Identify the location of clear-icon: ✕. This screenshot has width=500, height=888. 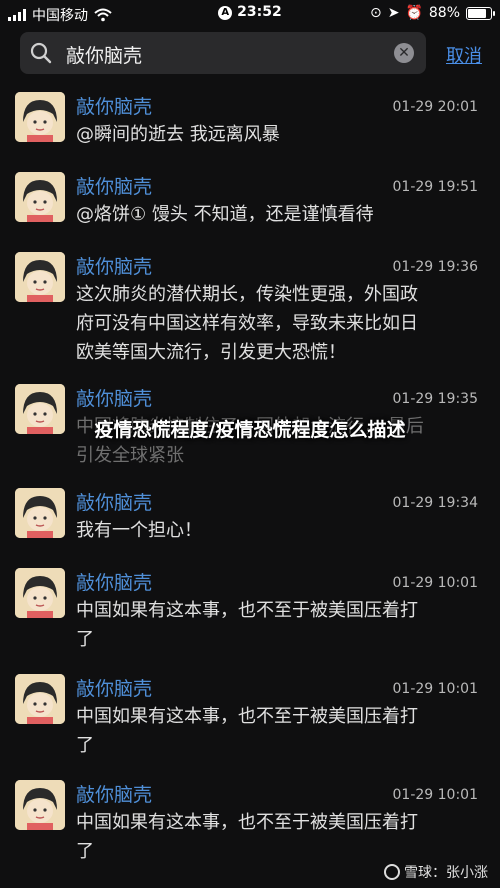
(404, 53).